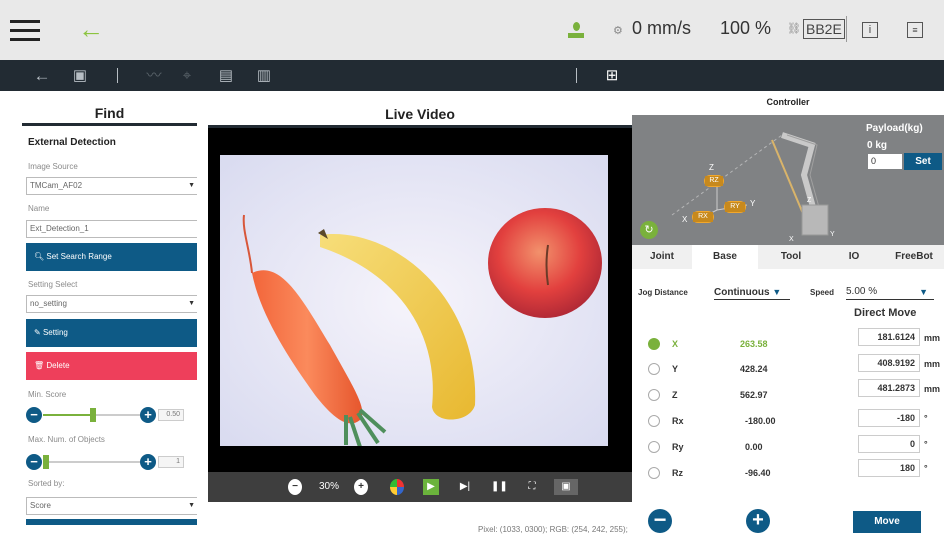  Describe the element at coordinates (890, 292) in the screenshot. I see `speed-select: 5.00 % ▼` at that location.